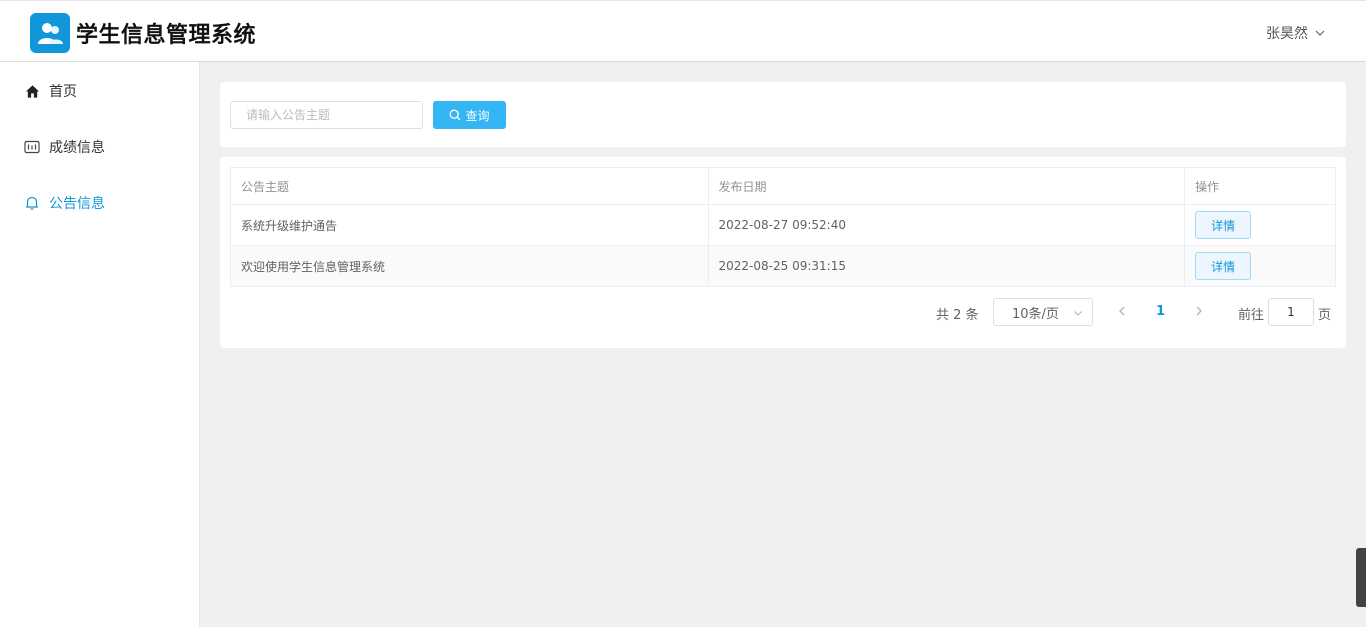 This screenshot has height=627, width=1366. I want to click on column-header-date: 发布日期, so click(946, 186).